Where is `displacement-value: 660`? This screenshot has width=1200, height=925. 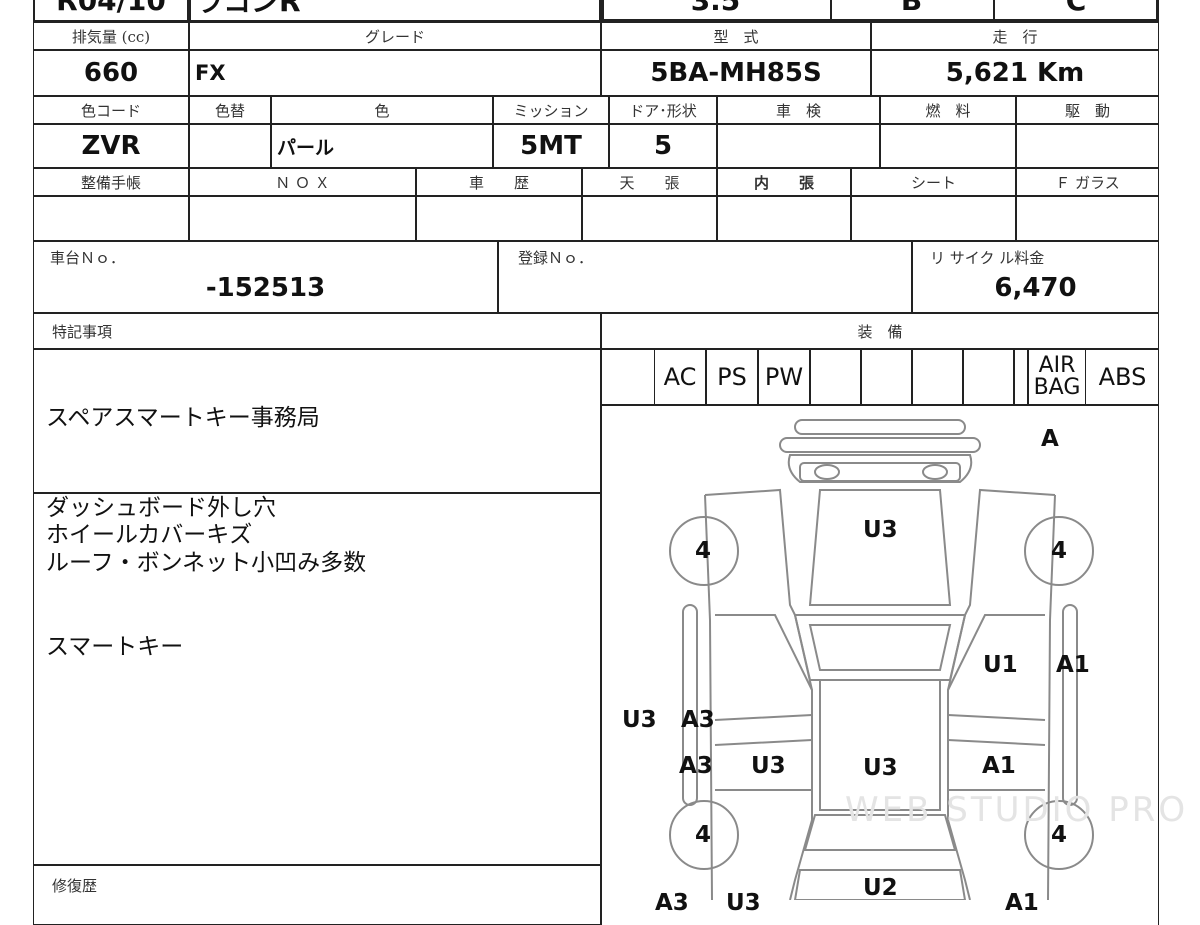
displacement-value: 660 is located at coordinates (111, 73).